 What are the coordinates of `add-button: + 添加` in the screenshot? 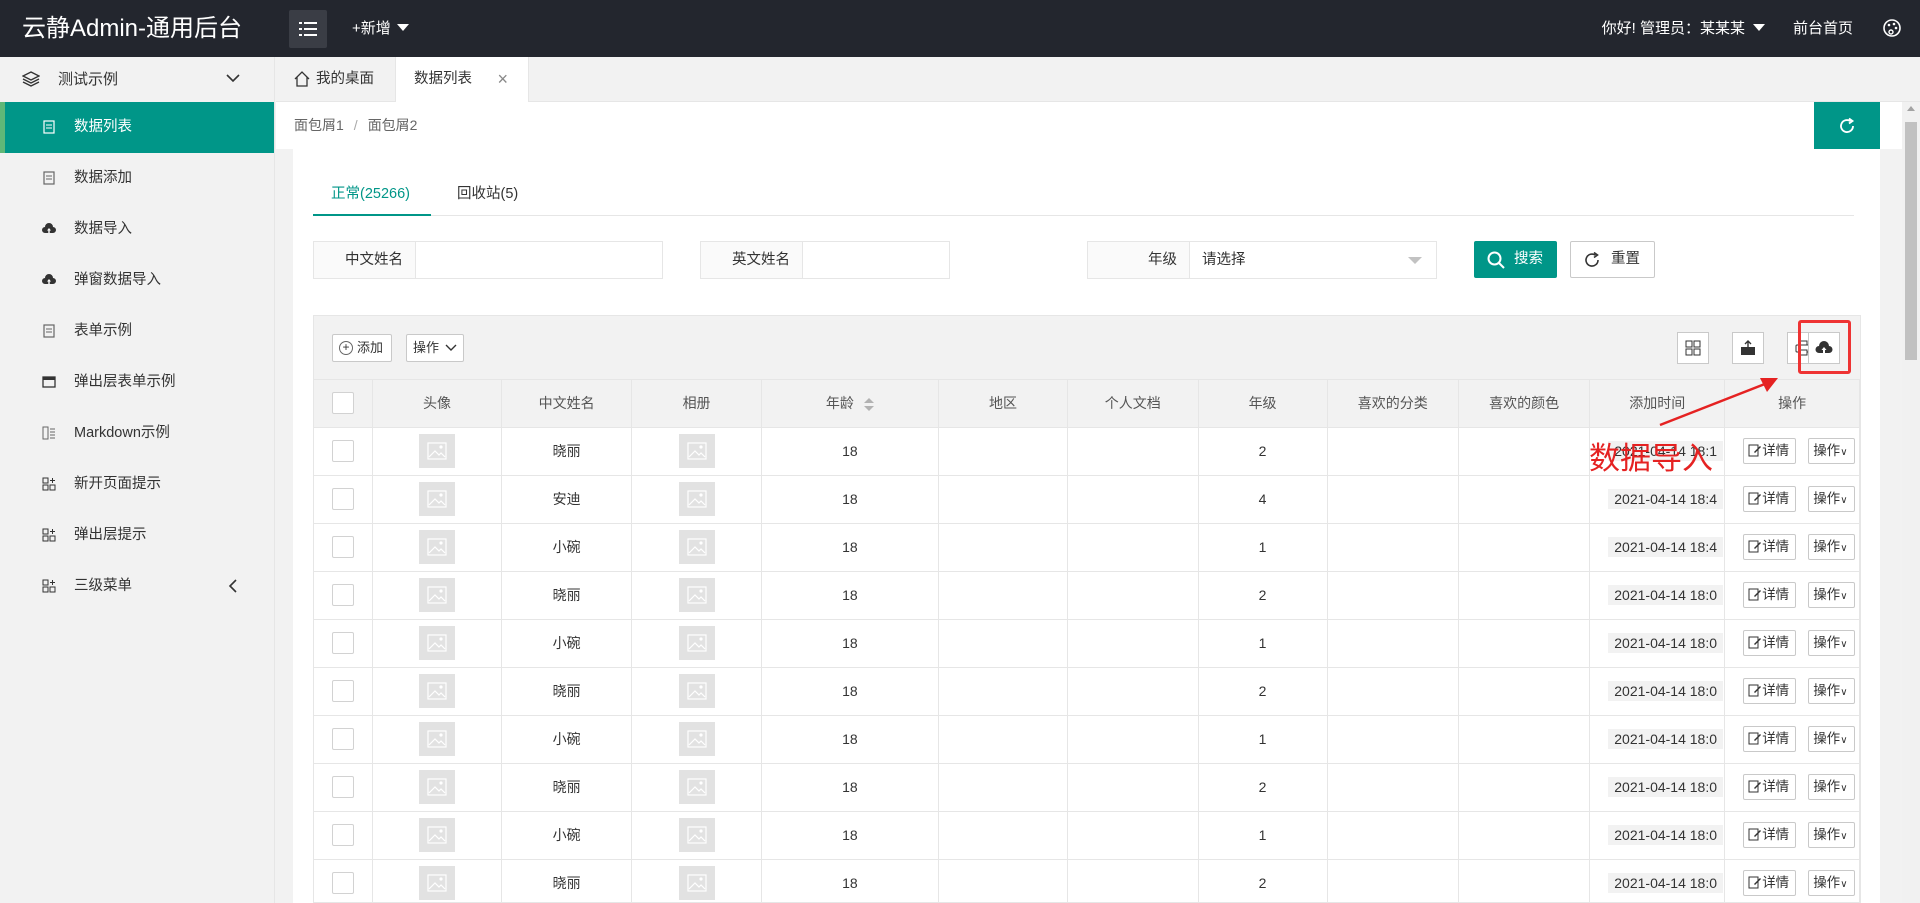 It's located at (362, 348).